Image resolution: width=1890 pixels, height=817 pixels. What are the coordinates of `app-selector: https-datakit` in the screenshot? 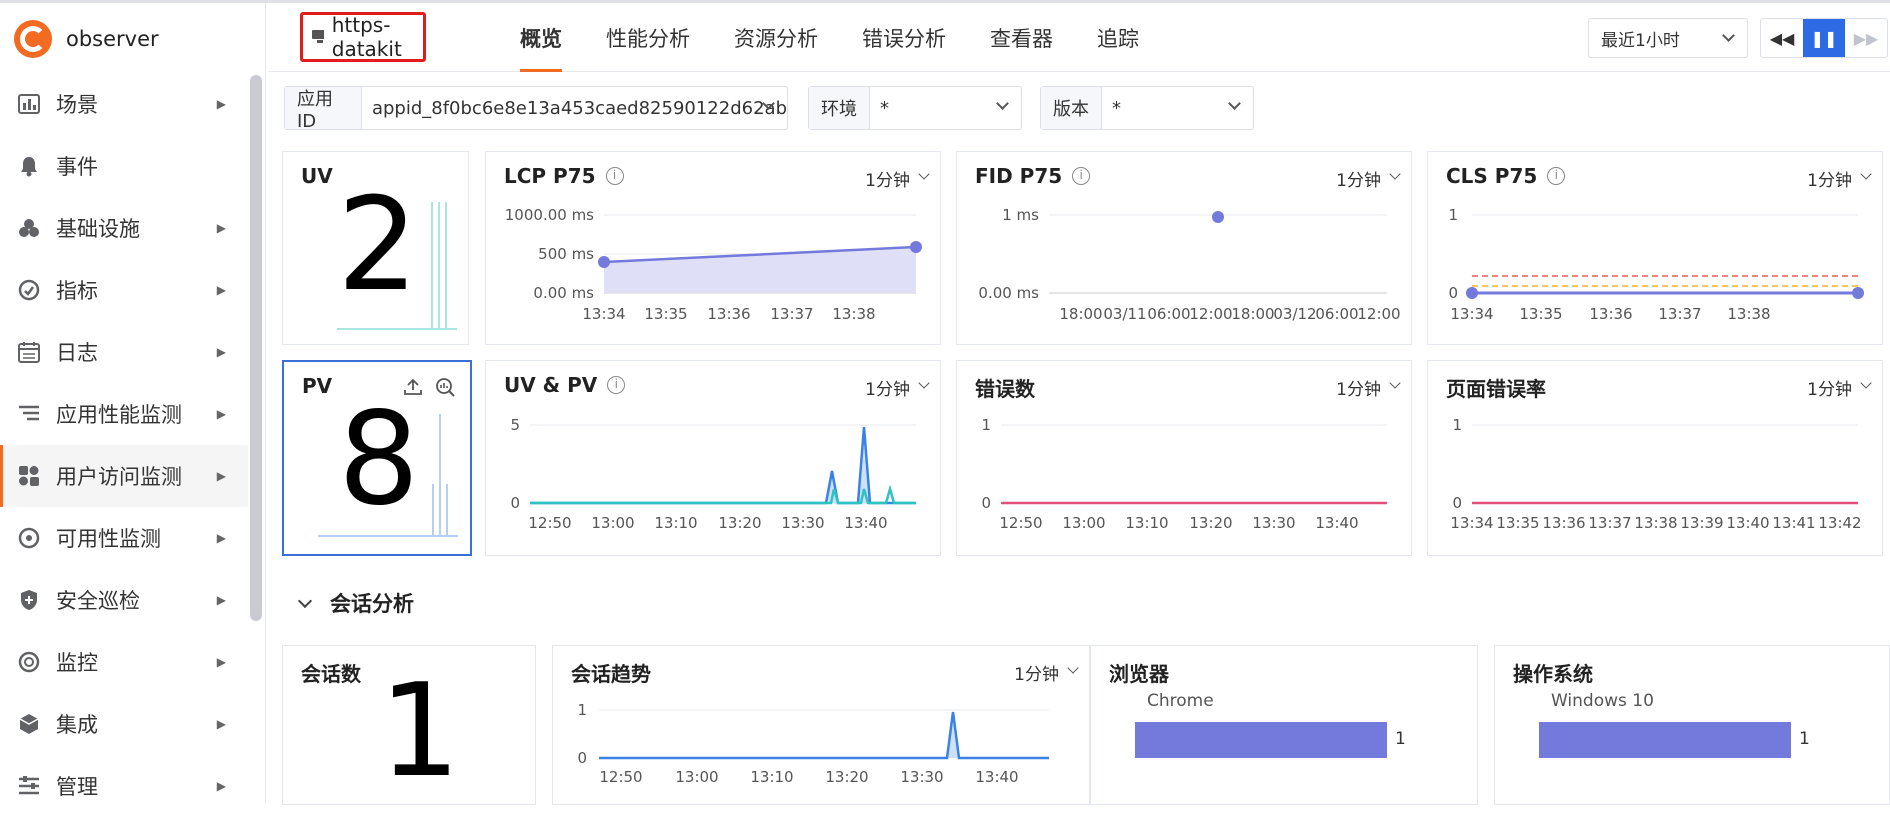 It's located at (363, 37).